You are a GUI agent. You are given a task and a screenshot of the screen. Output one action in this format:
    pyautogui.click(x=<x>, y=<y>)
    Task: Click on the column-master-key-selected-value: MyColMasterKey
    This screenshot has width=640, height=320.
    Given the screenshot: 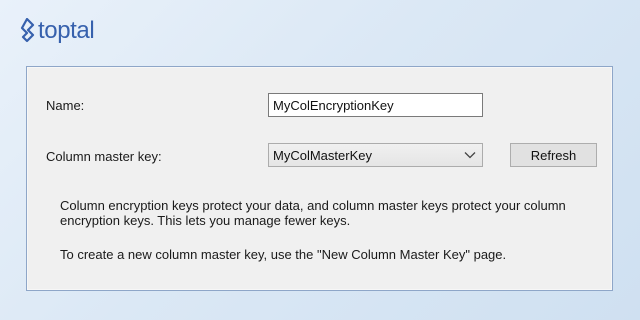 What is the action you would take?
    pyautogui.click(x=322, y=155)
    